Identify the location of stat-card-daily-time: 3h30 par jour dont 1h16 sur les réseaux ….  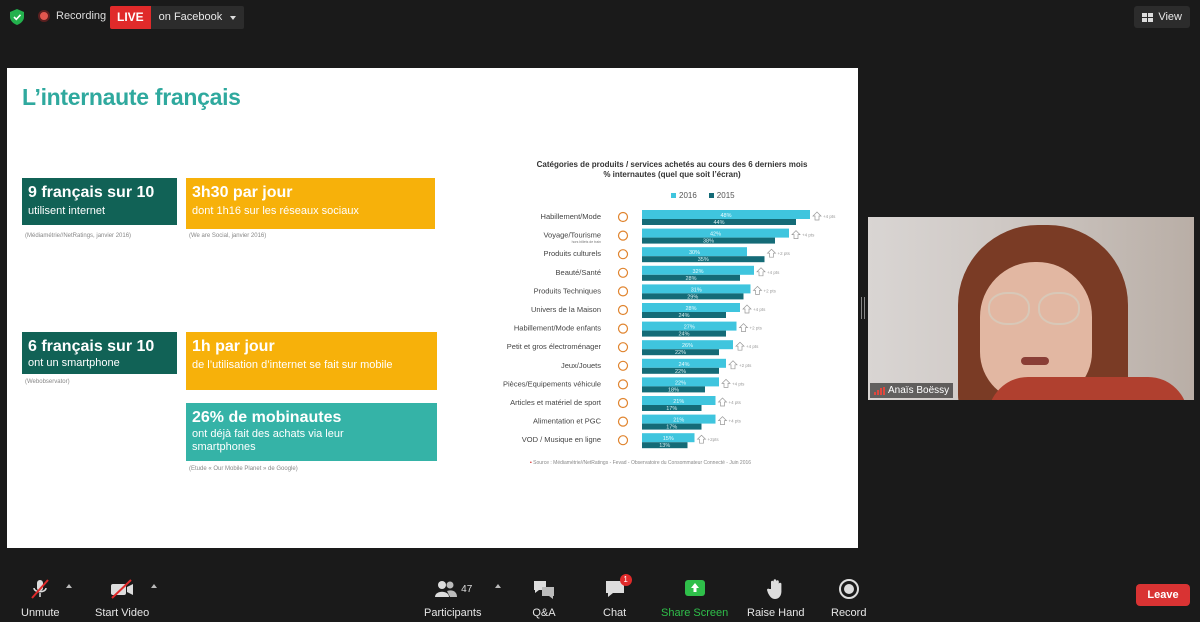
(310, 203).